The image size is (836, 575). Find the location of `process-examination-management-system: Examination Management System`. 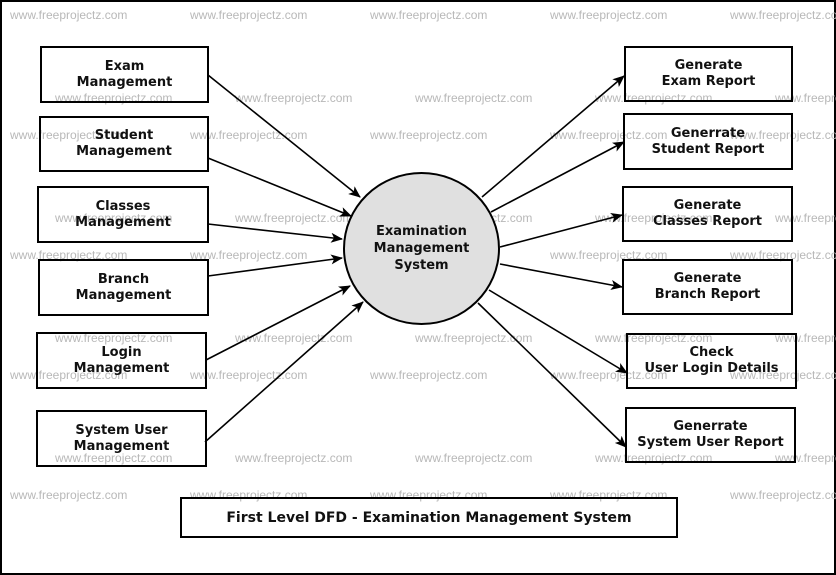

process-examination-management-system: Examination Management System is located at coordinates (421, 248).